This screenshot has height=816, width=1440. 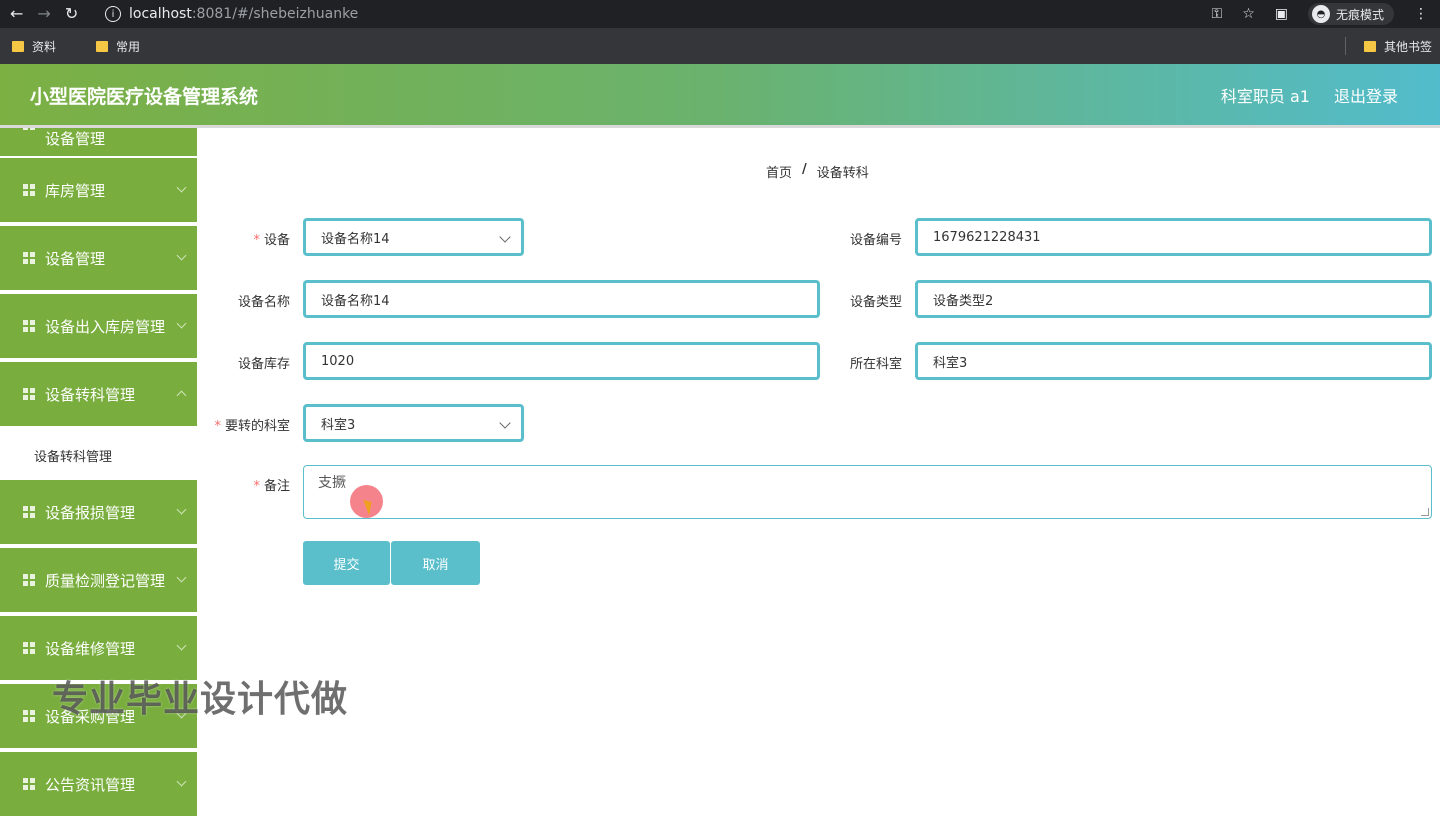 I want to click on sliders-icon, so click(x=29, y=512).